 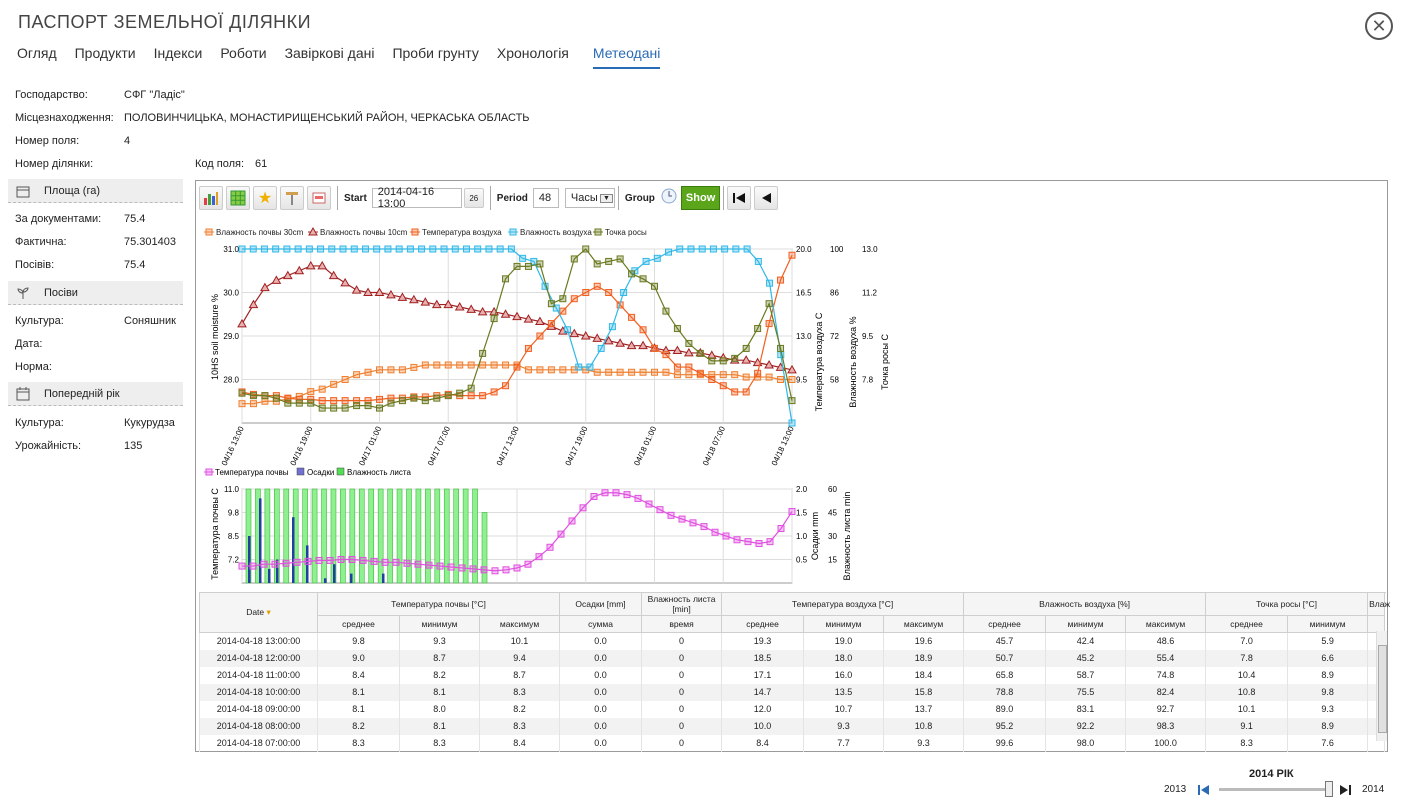 I want to click on table-cell: 2014-04-18 11:00:00, so click(x=258, y=675).